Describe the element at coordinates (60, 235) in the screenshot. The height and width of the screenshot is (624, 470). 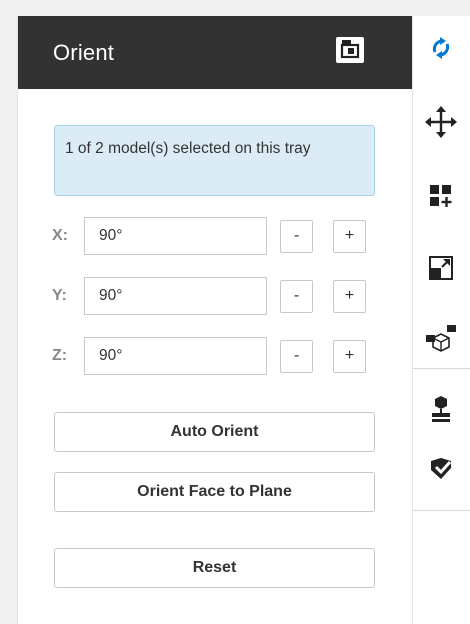
I see `axis-label-x: X:` at that location.